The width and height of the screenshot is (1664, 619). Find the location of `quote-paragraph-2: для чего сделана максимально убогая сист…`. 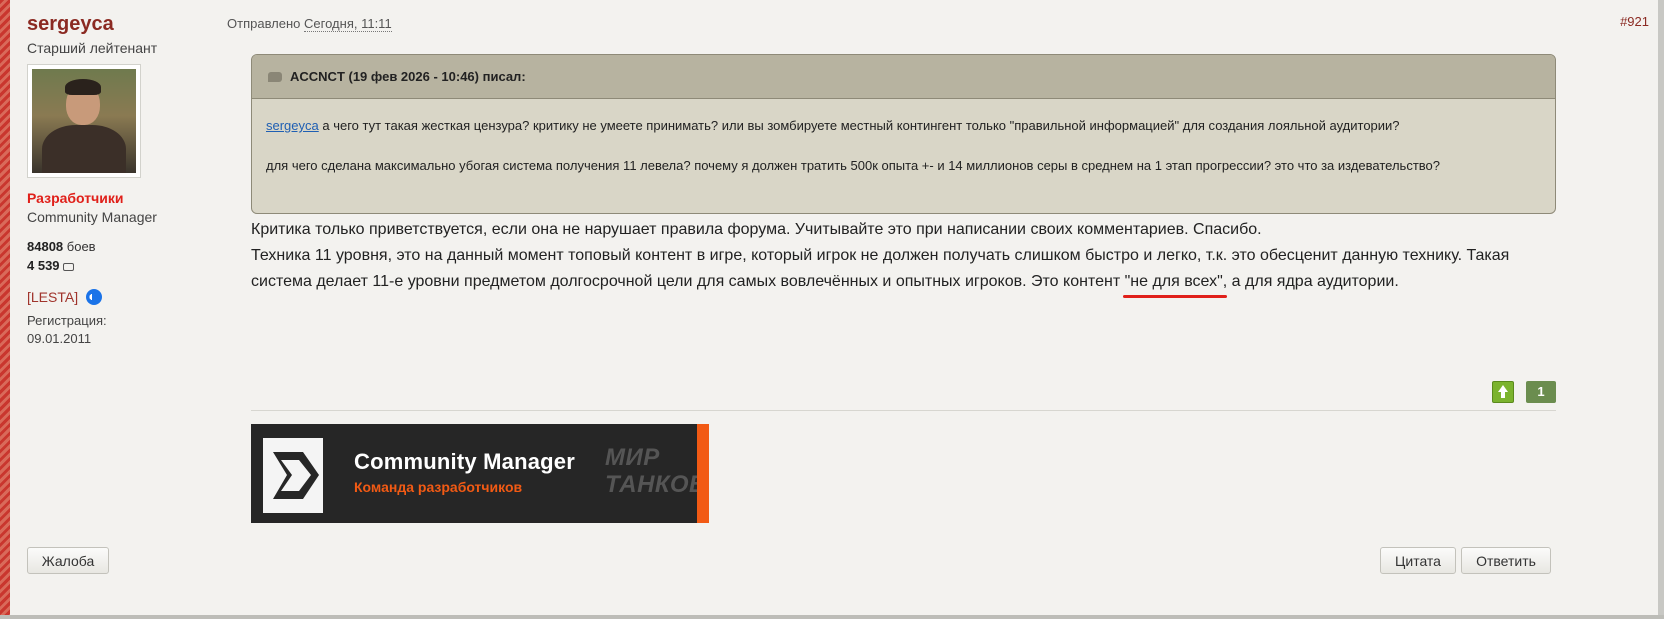

quote-paragraph-2: для чего сделана максимально убогая сист… is located at coordinates (853, 165).